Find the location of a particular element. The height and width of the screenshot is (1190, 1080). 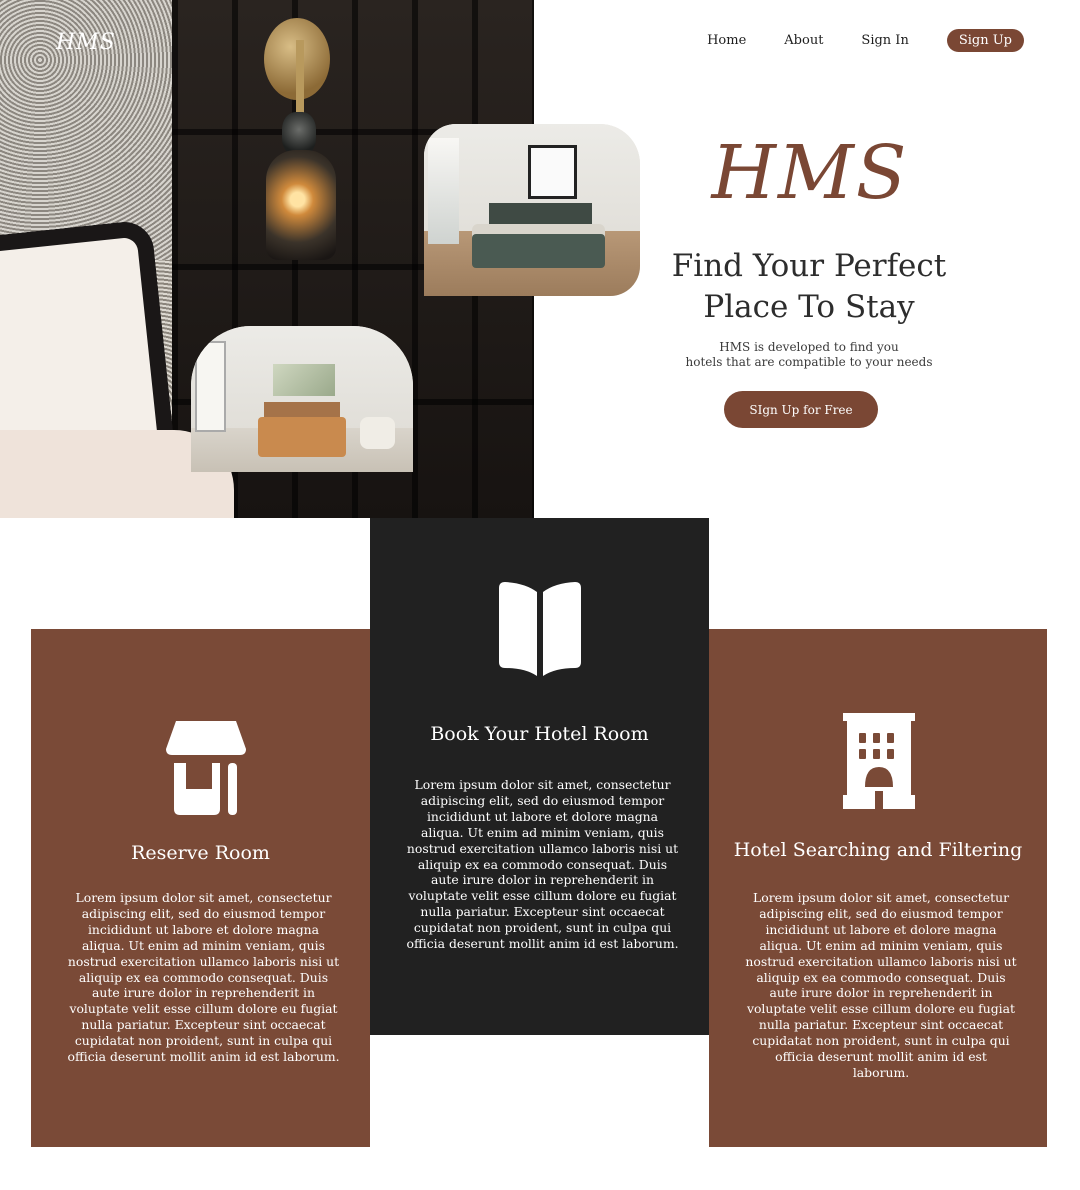

nav-sign-up-button: Sign Up is located at coordinates (985, 40).